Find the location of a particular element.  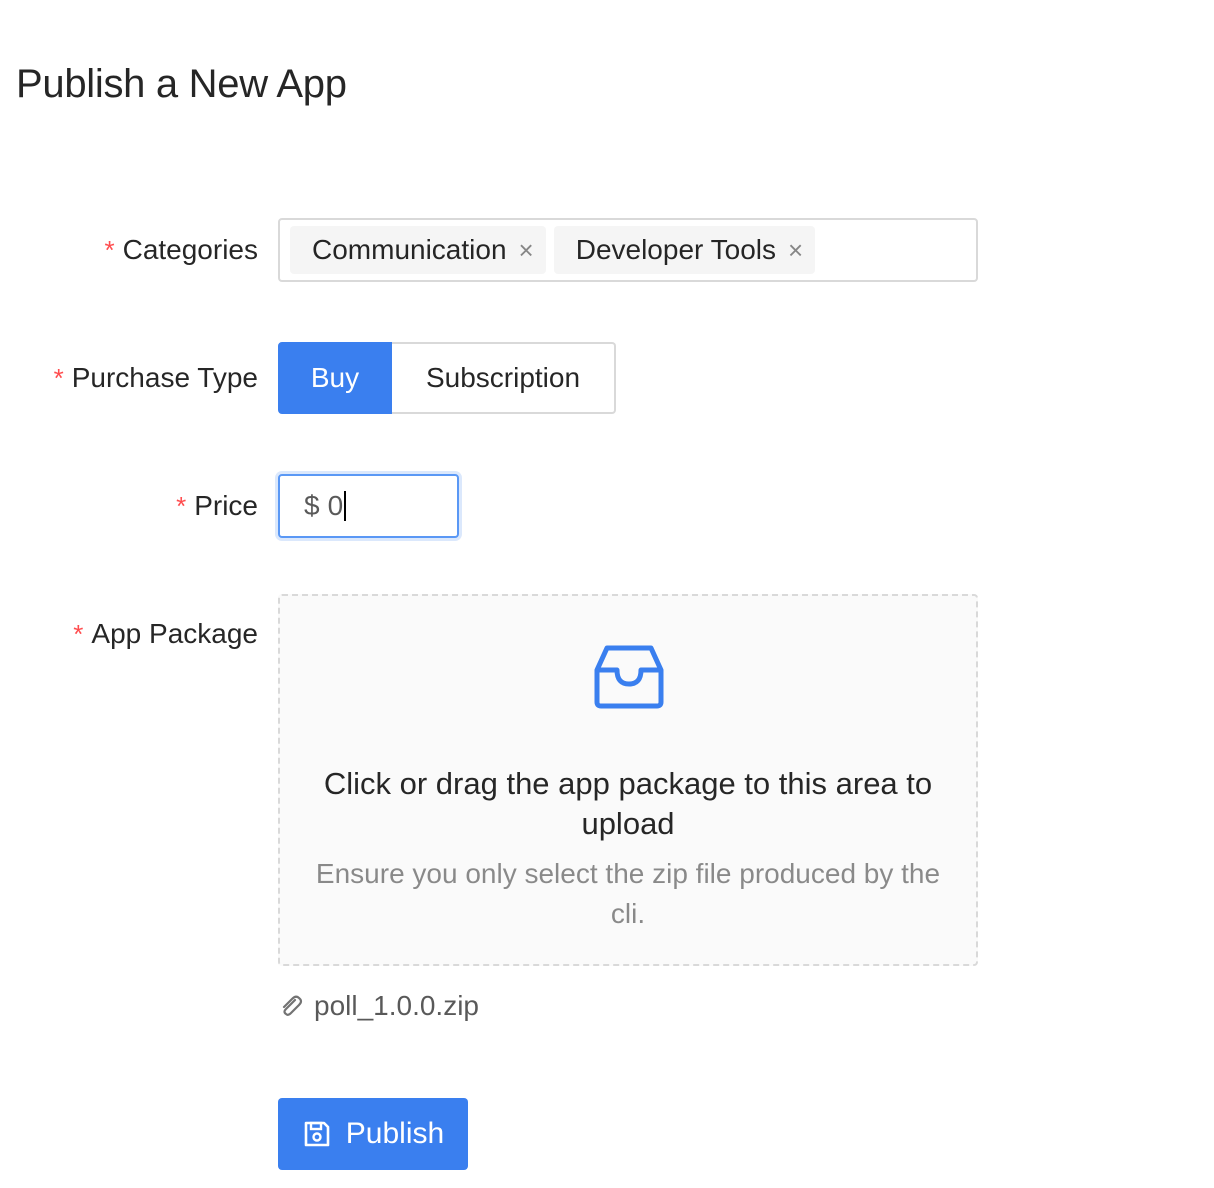

publish-button: Publish is located at coordinates (373, 1134).